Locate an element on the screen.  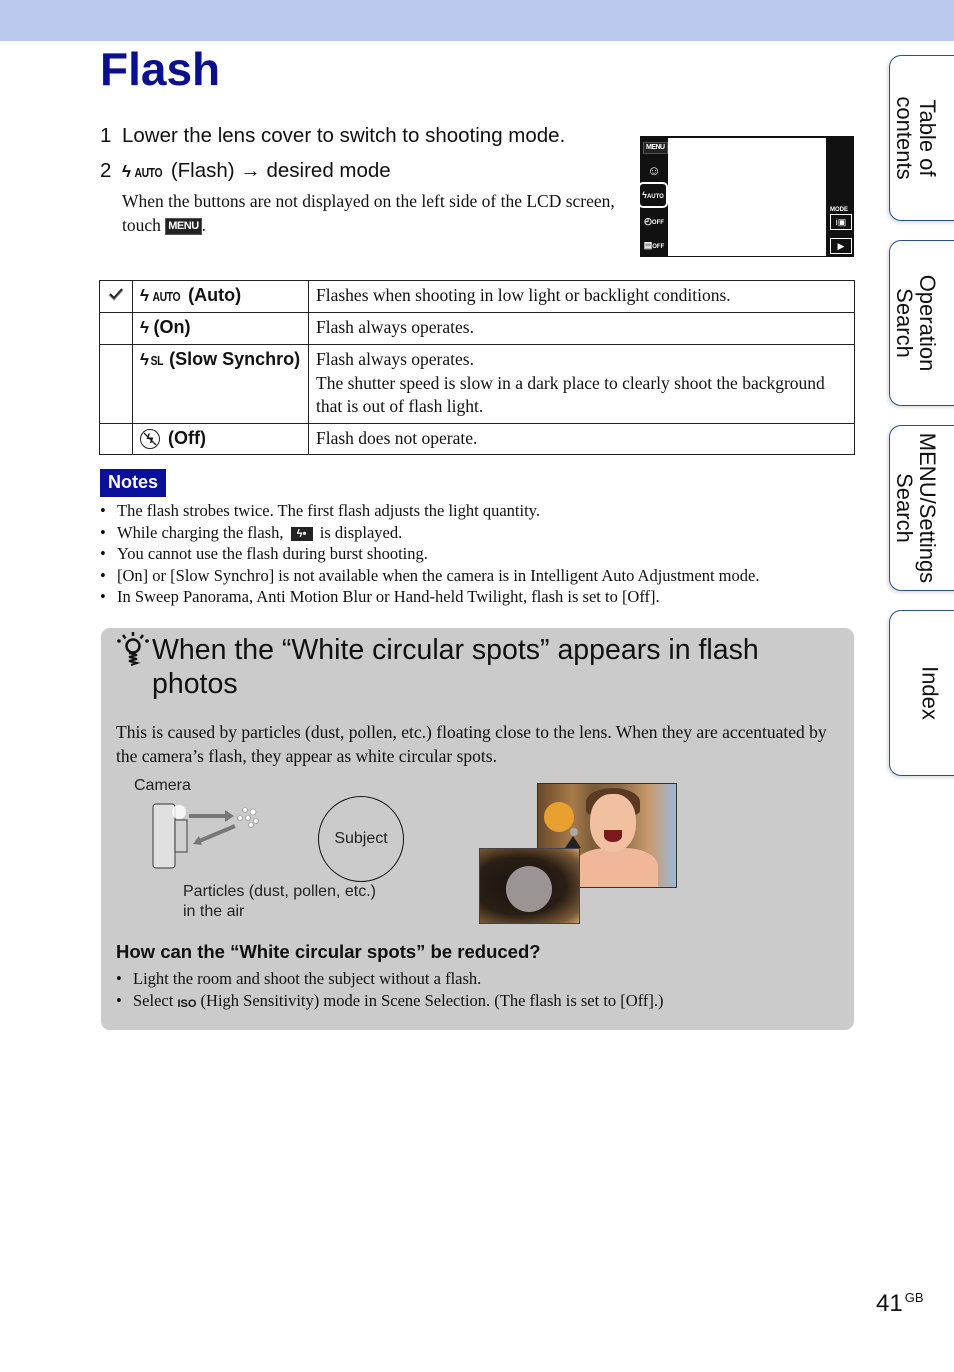
step-text: (Flash) → desired mode is located at coordinates (280, 170).